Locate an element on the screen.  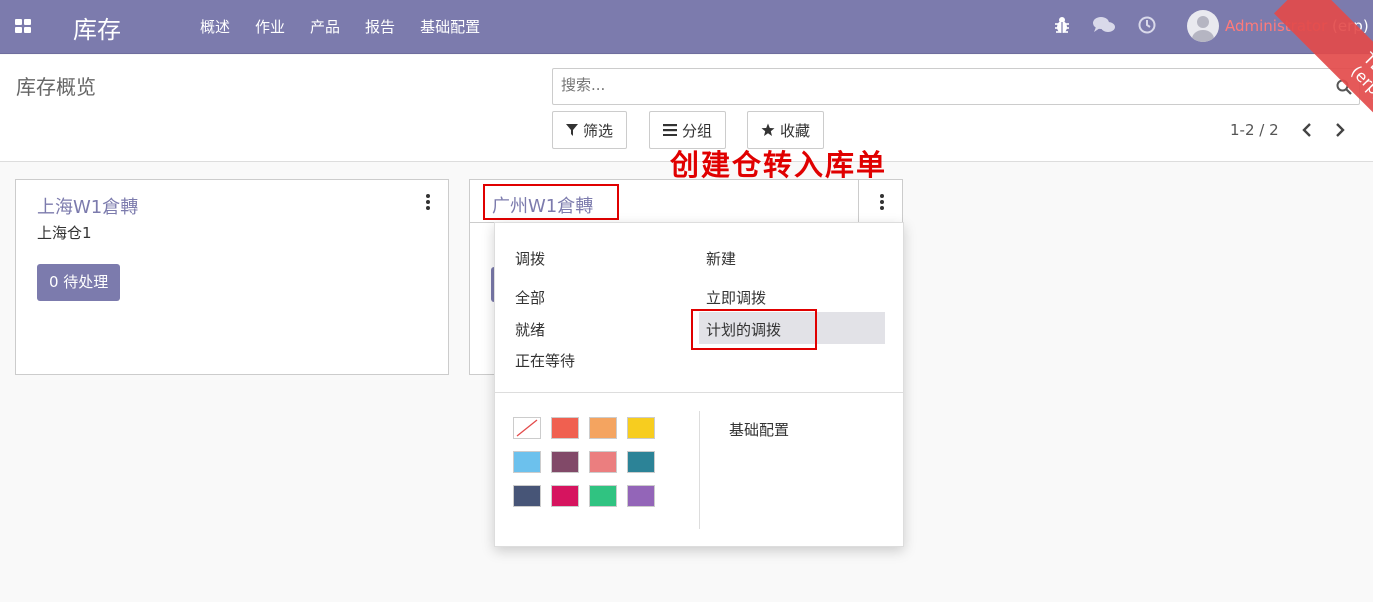
card-title: 上海W1倉轉 is located at coordinates (87, 206).